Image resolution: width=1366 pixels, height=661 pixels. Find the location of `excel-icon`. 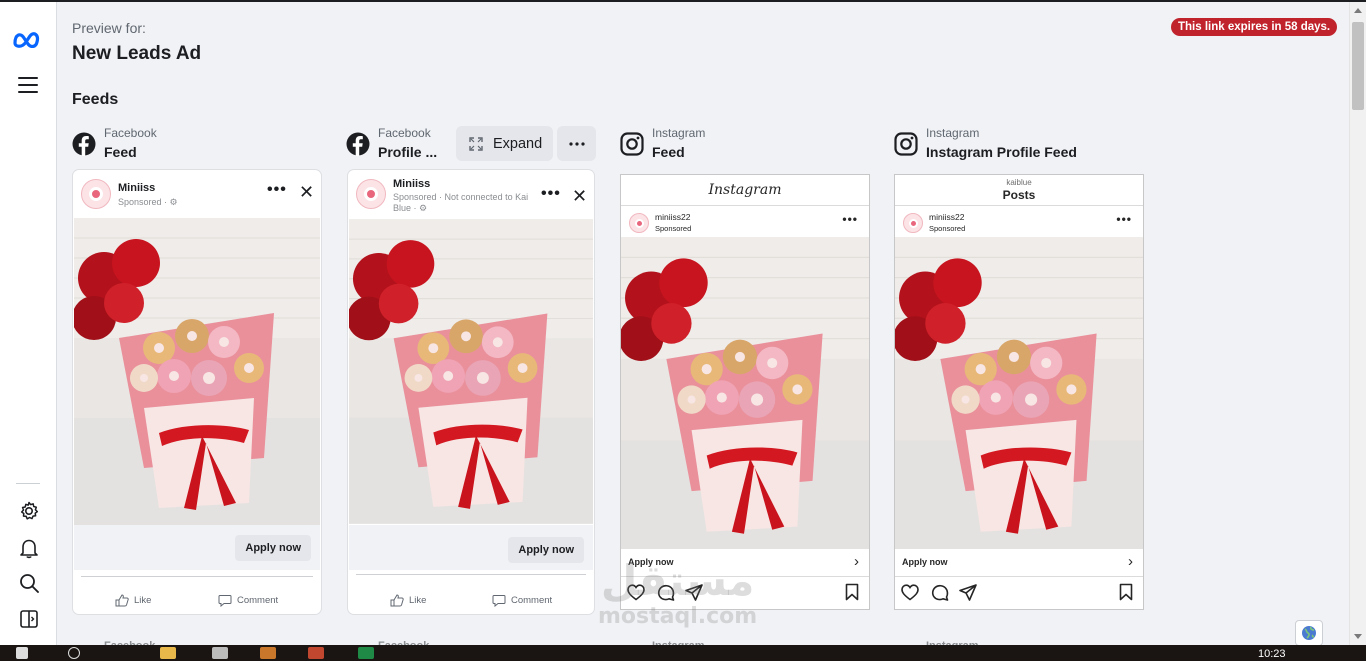

excel-icon is located at coordinates (366, 653).